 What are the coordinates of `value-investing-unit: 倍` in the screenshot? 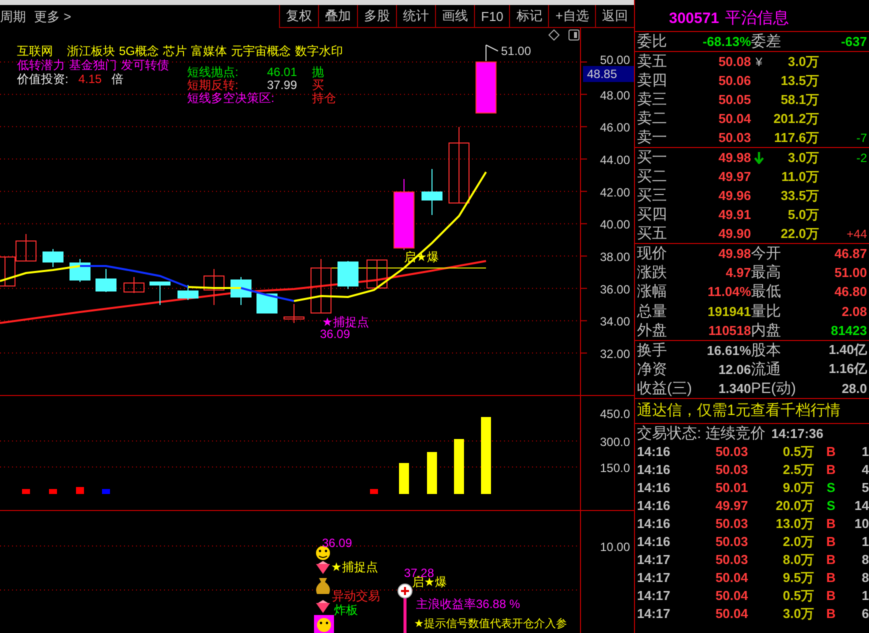 It's located at (117, 79).